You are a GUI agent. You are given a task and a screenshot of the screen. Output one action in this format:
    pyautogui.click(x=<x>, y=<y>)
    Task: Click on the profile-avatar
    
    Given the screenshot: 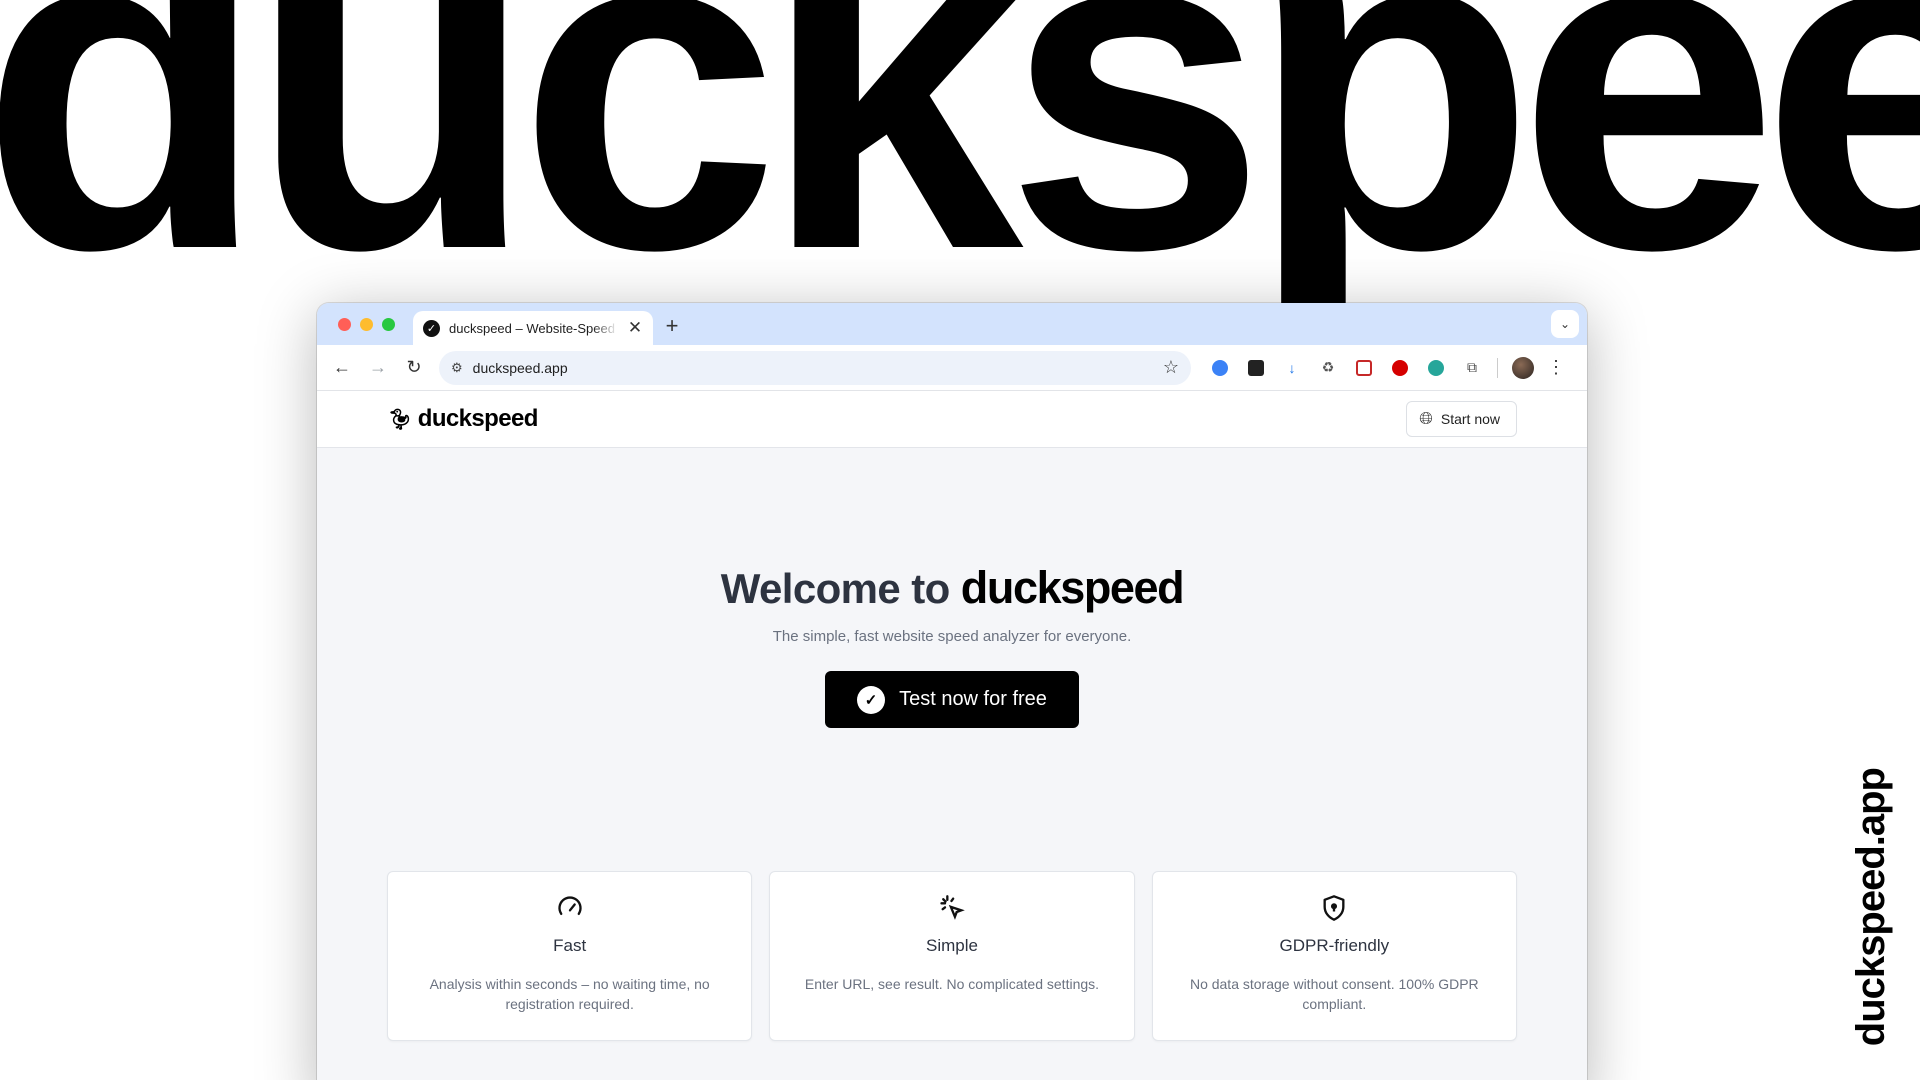 What is the action you would take?
    pyautogui.click(x=1523, y=368)
    